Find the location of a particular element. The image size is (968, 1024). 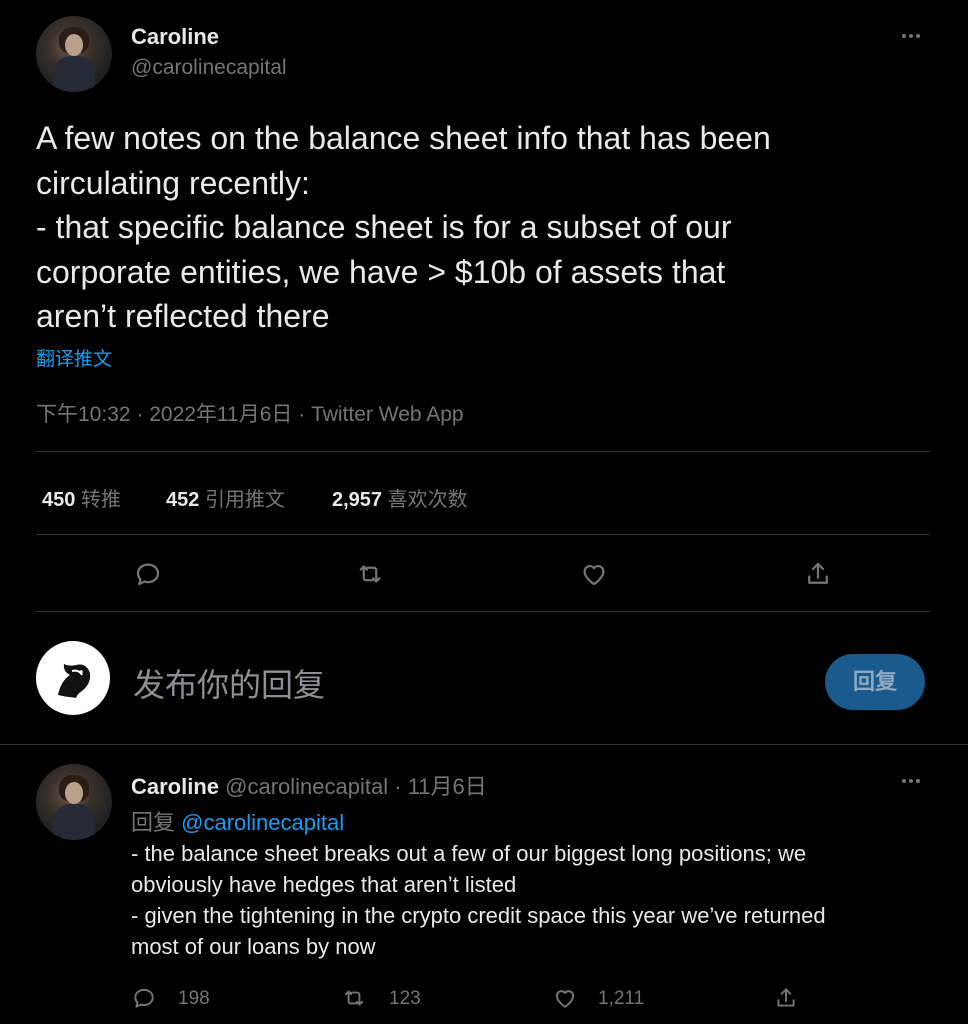

translate-tweet-link: 翻译推文 is located at coordinates (74, 357).